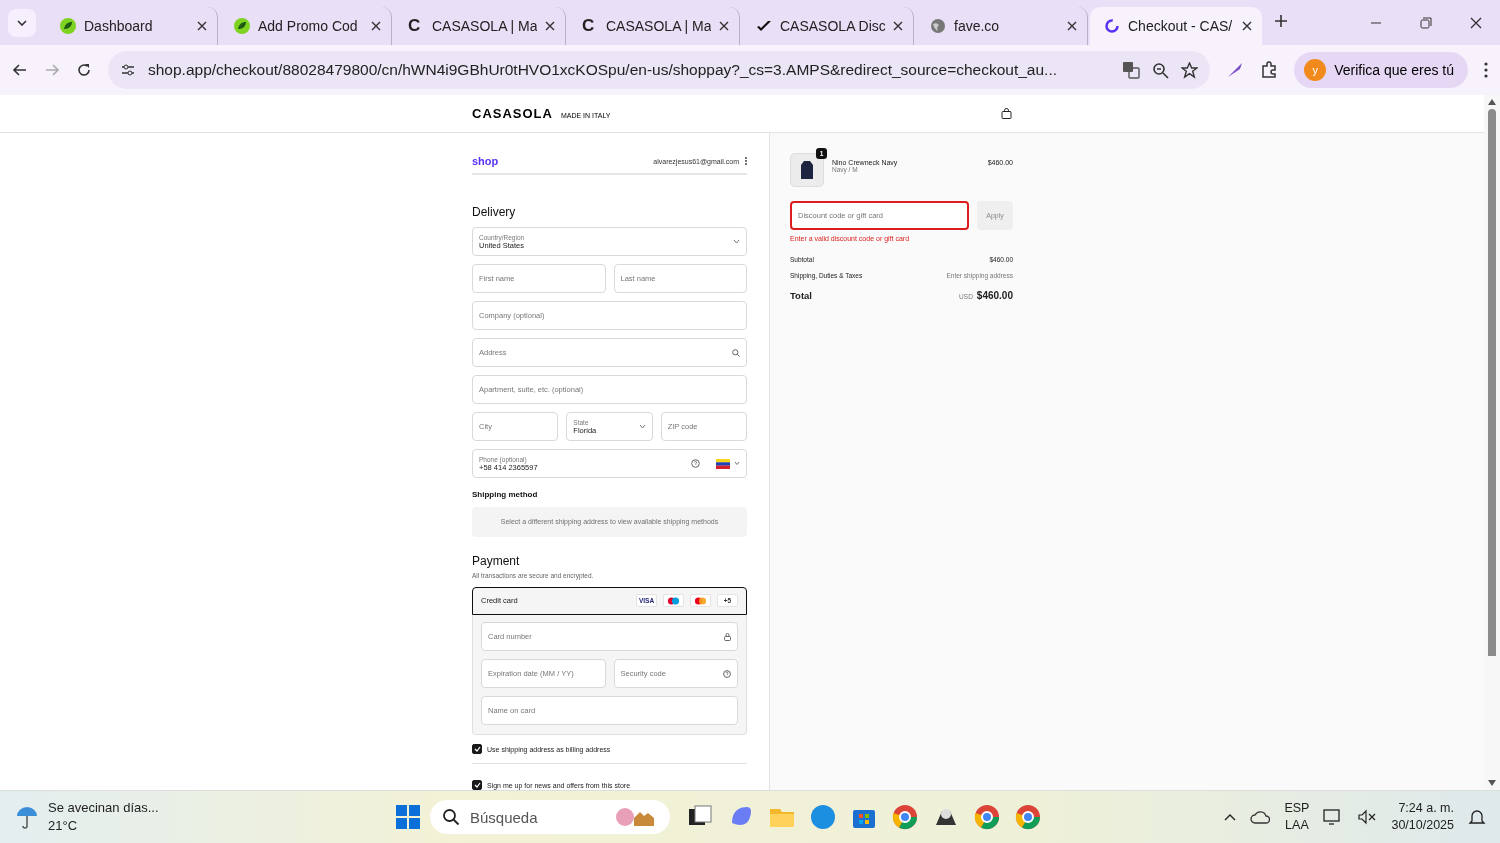 The width and height of the screenshot is (1500, 843). I want to click on site-settings-icon, so click(128, 70).